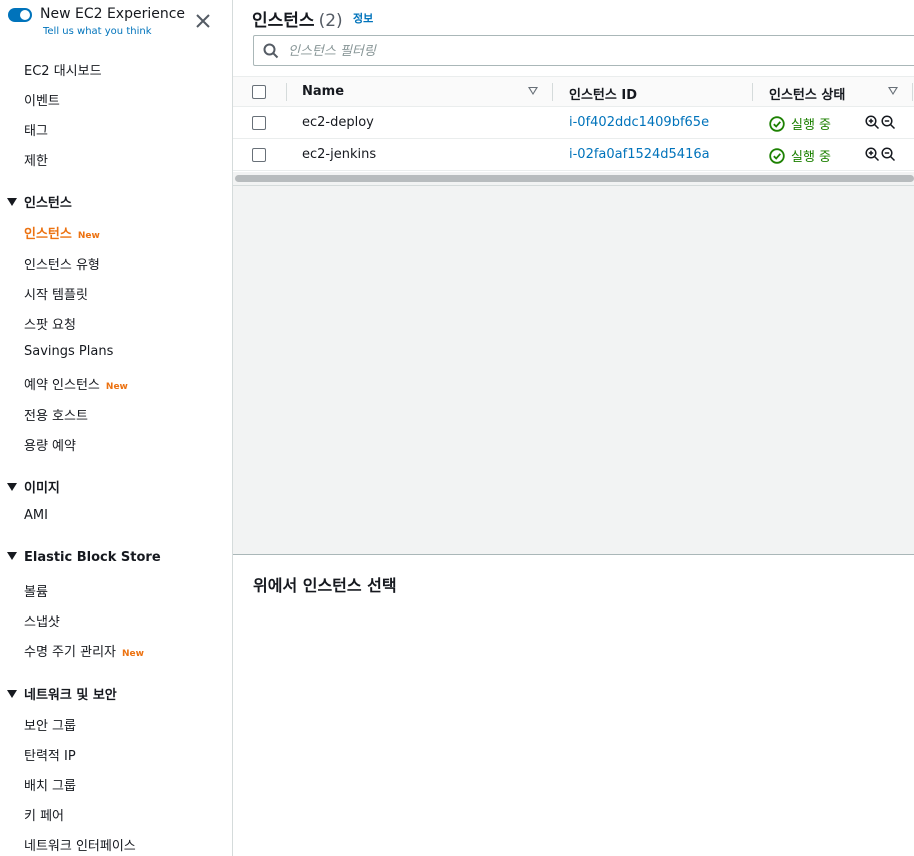 Image resolution: width=914 pixels, height=856 pixels. I want to click on table-header: Name 인스턴스 ID 인스턴스 상태, so click(573, 91).